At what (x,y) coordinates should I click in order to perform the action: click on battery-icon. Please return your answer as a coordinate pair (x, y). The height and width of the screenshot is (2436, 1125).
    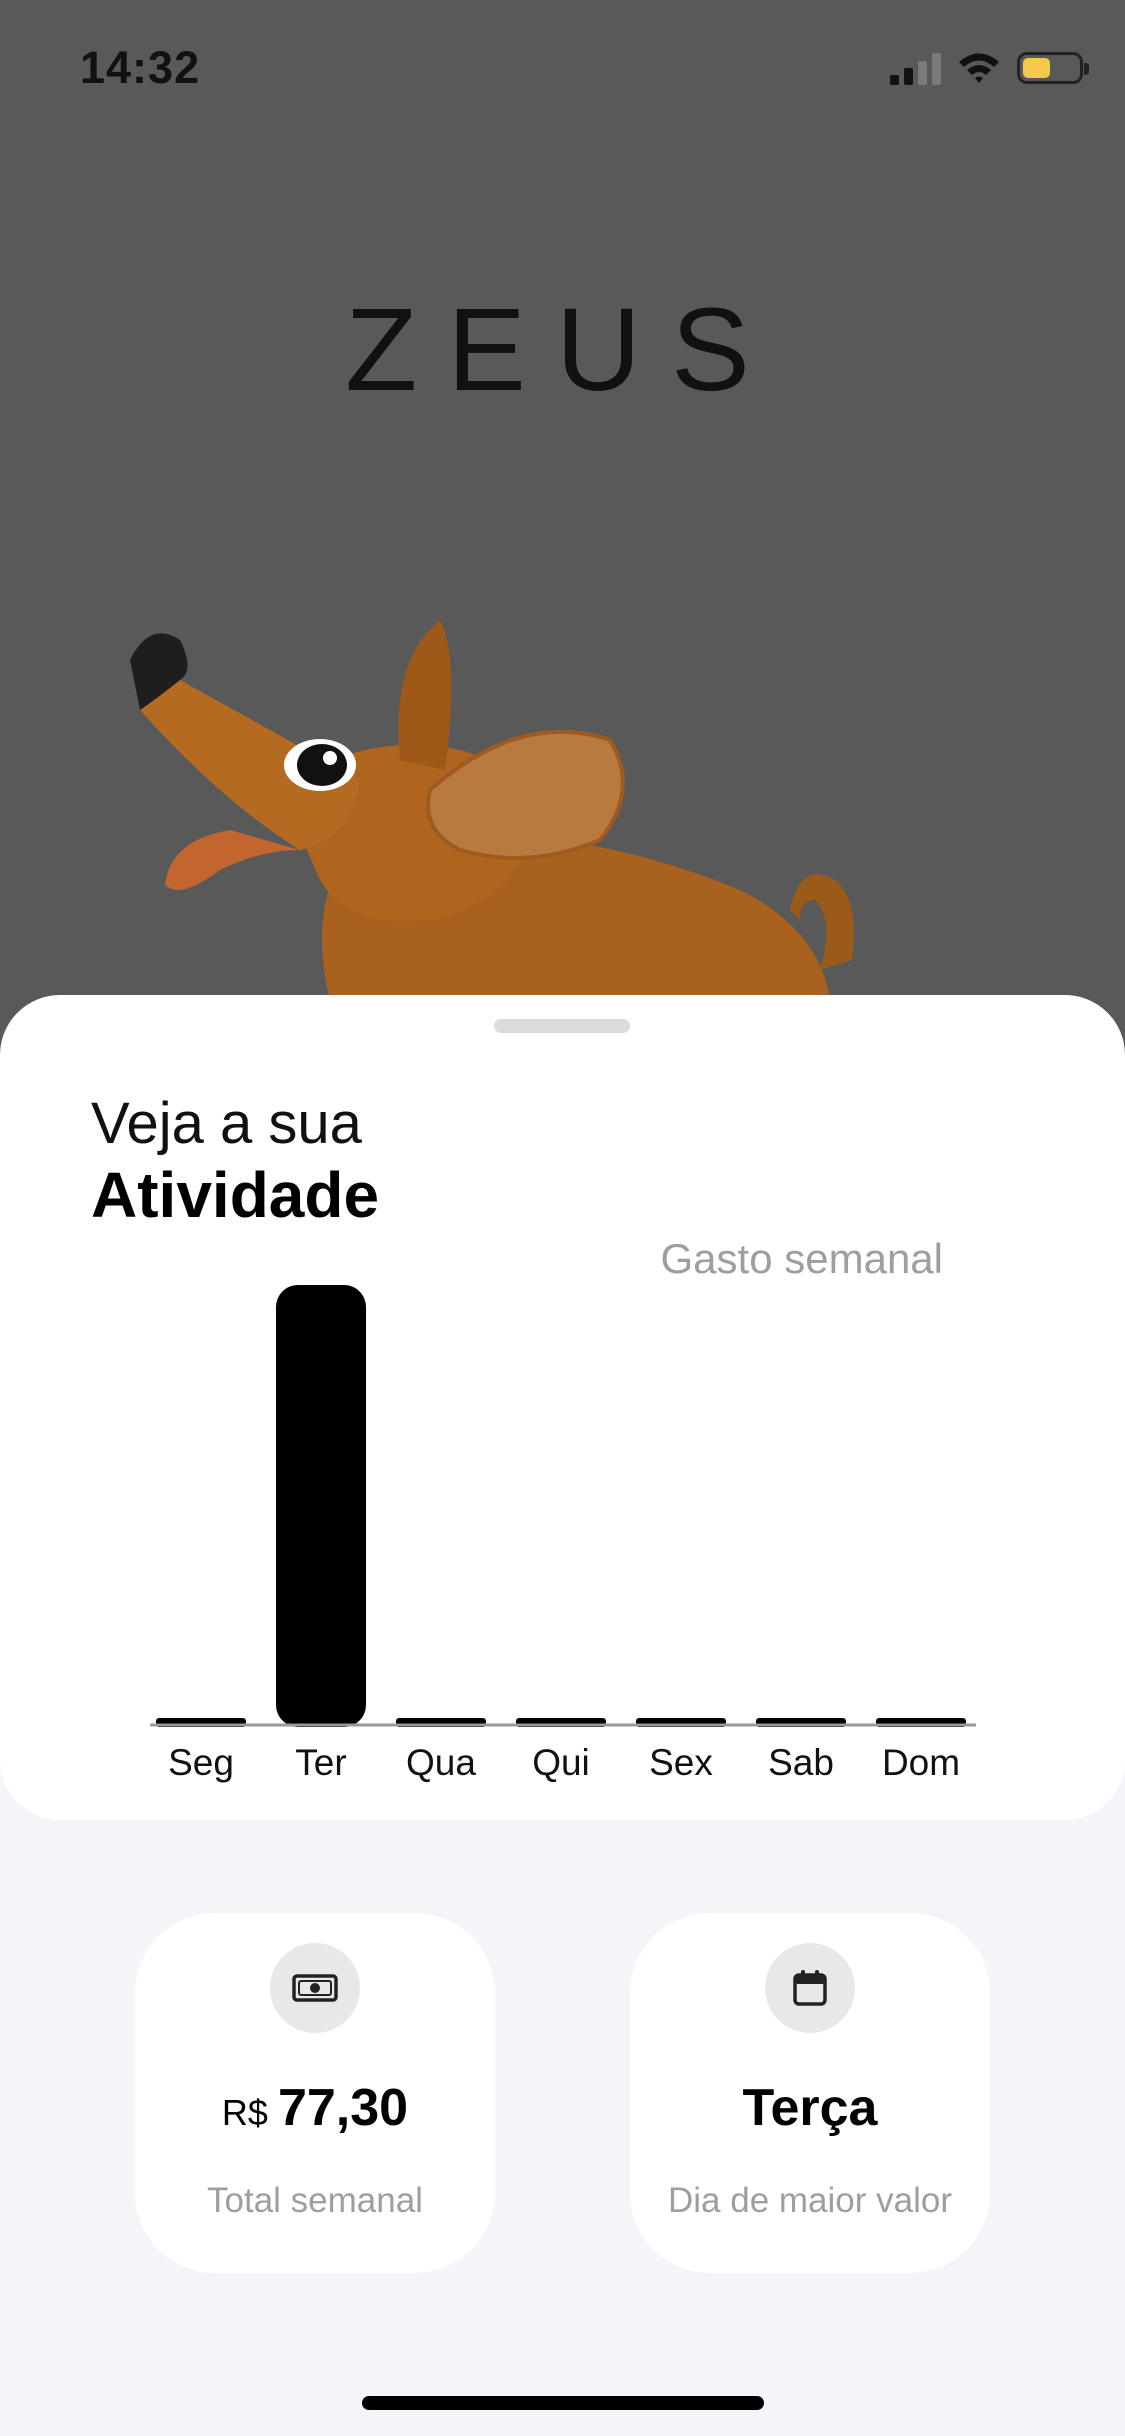
    Looking at the image, I should click on (1053, 68).